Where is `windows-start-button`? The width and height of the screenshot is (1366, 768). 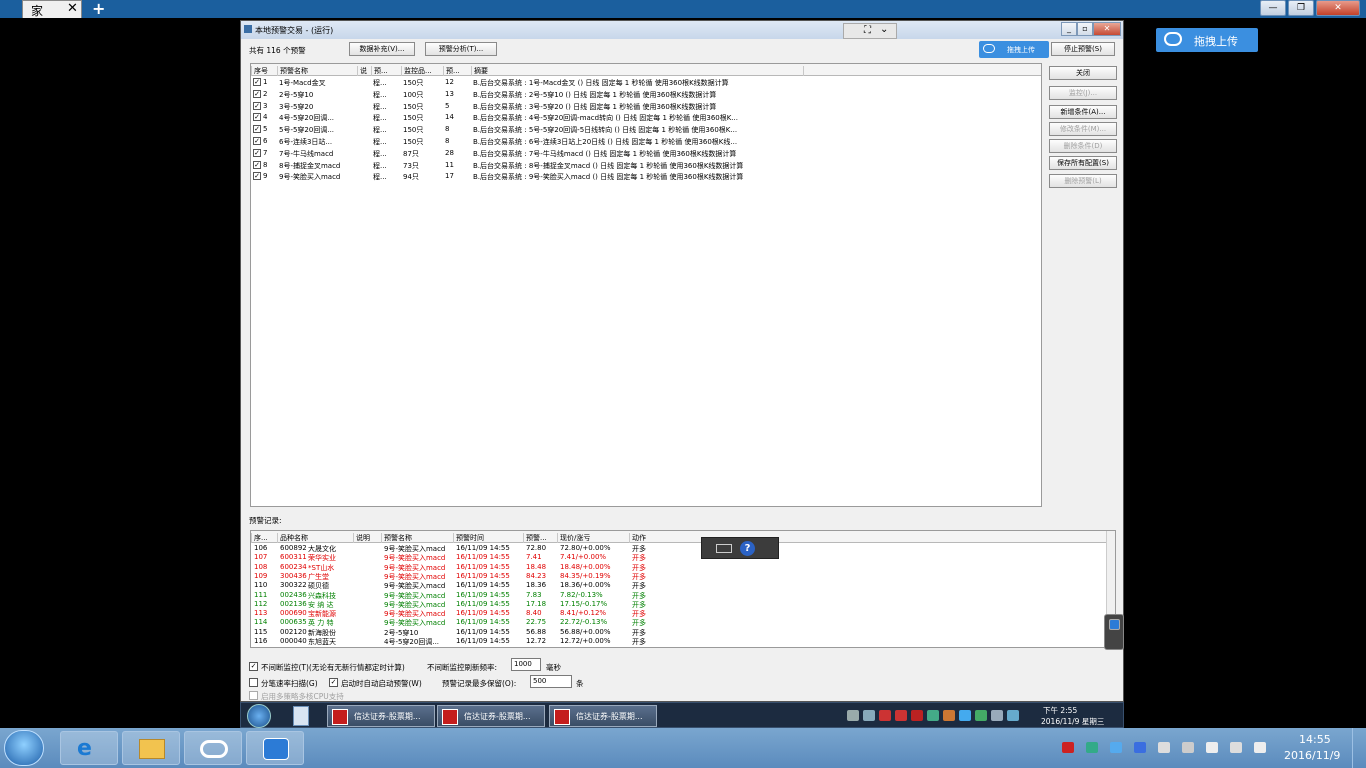
windows-start-button is located at coordinates (24, 748).